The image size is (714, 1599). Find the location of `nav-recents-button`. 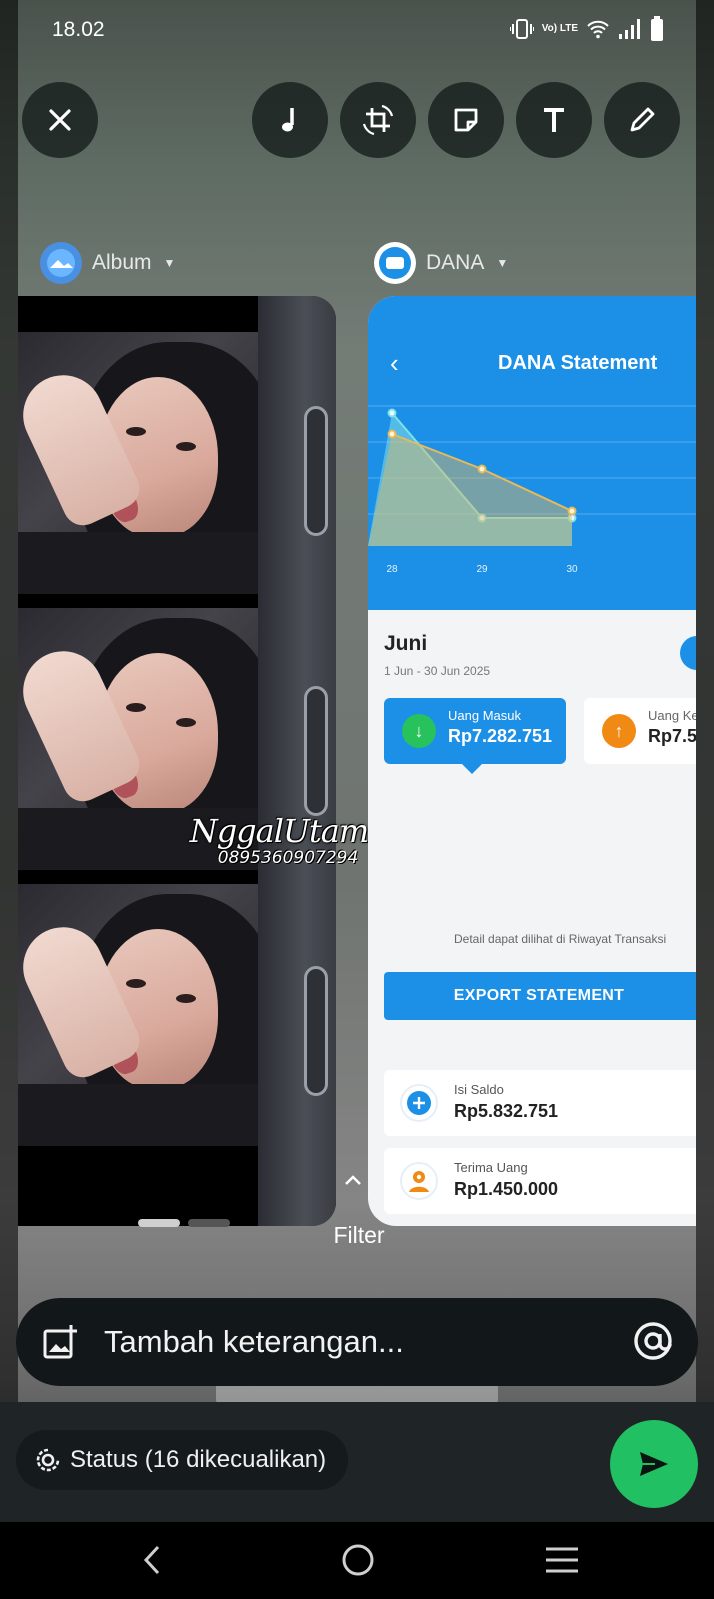

nav-recents-button is located at coordinates (562, 1560).